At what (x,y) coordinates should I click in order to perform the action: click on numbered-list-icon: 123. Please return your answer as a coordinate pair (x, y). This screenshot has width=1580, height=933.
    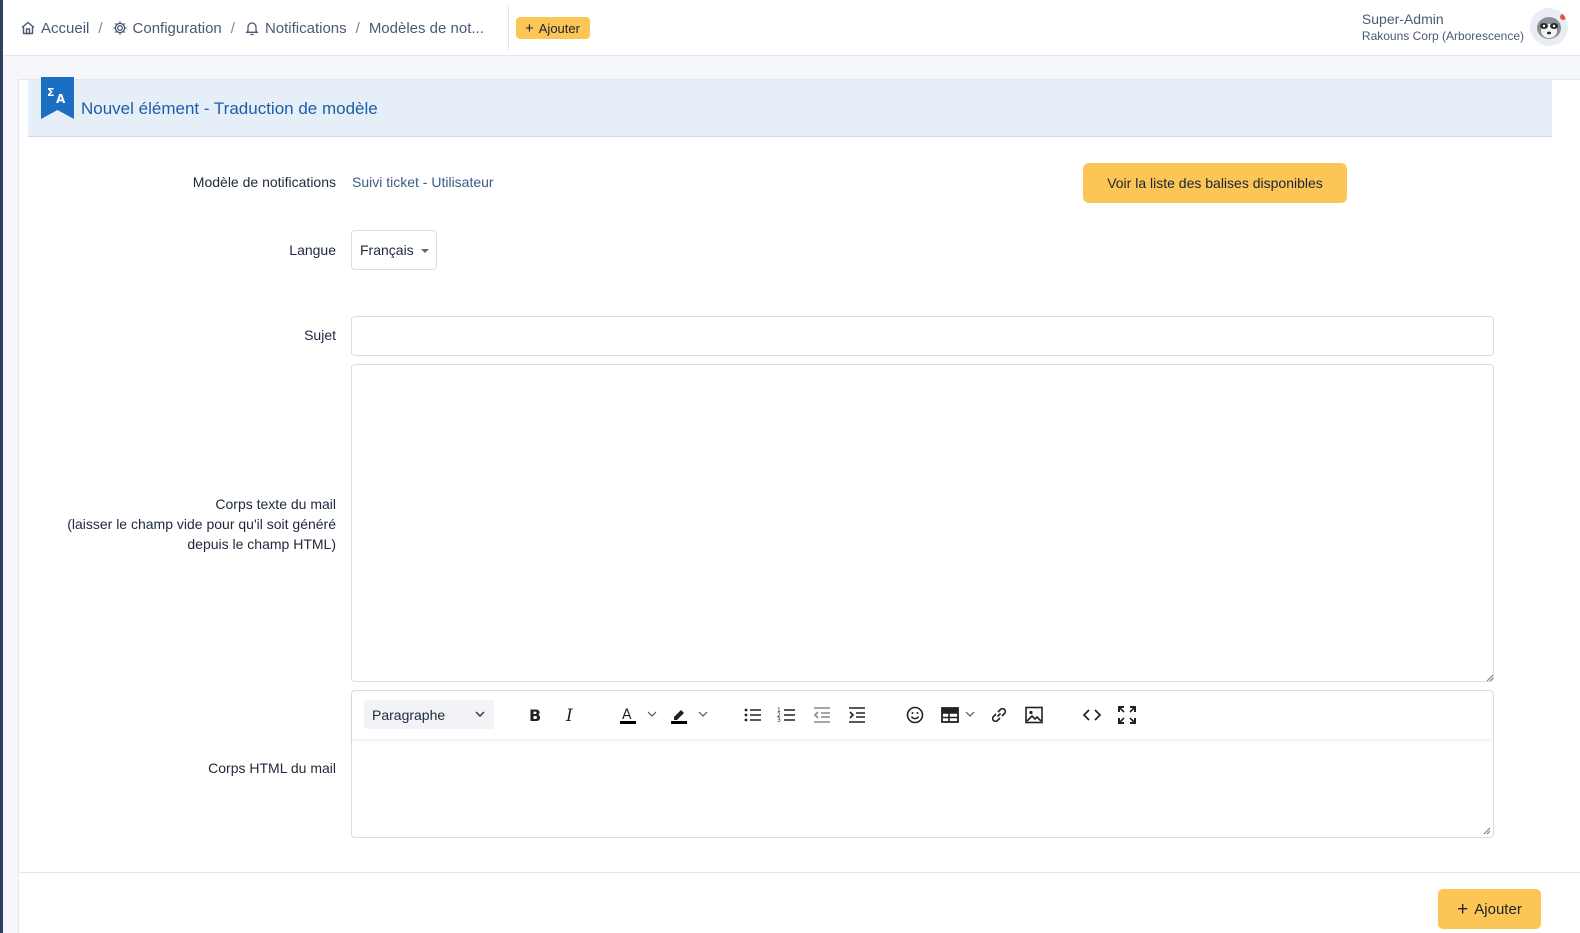
    Looking at the image, I should click on (786, 715).